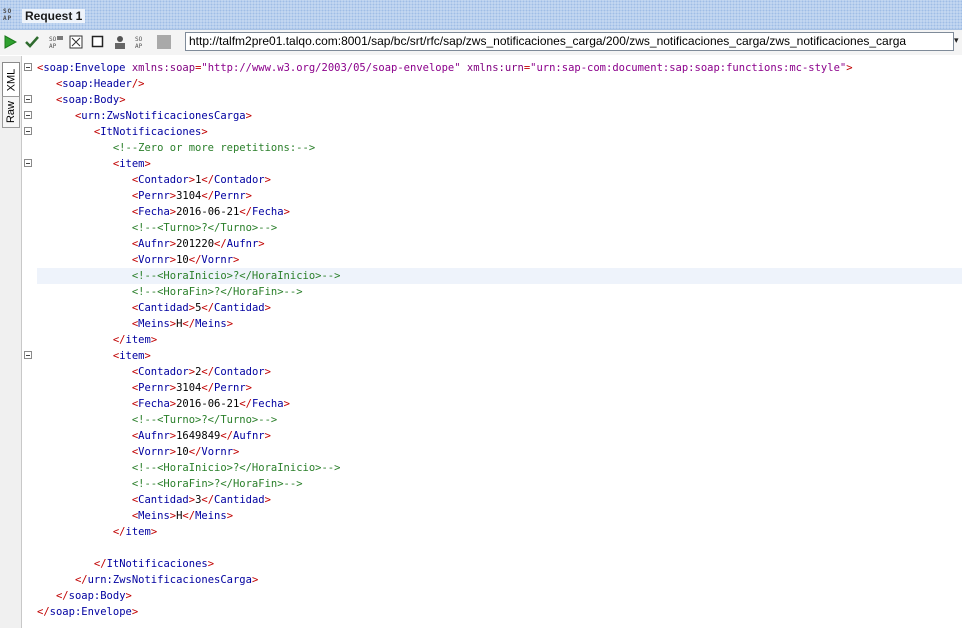 The height and width of the screenshot is (628, 962). I want to click on code-line: <Aufnr>201220</Aufnr>, so click(492, 244).